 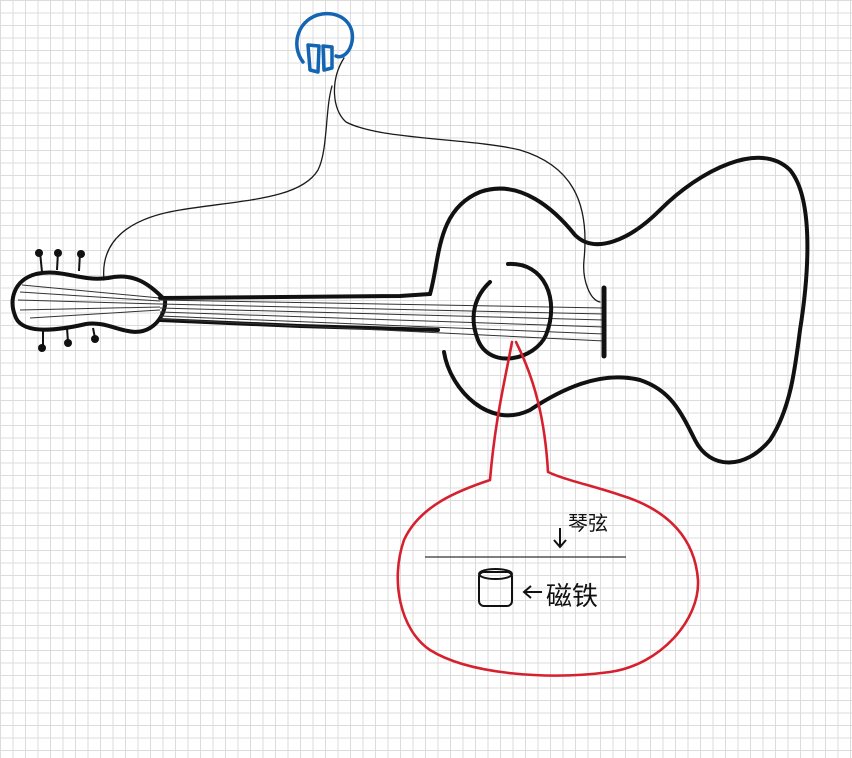 I want to click on magnet-label: 磁铁, so click(x=572, y=597).